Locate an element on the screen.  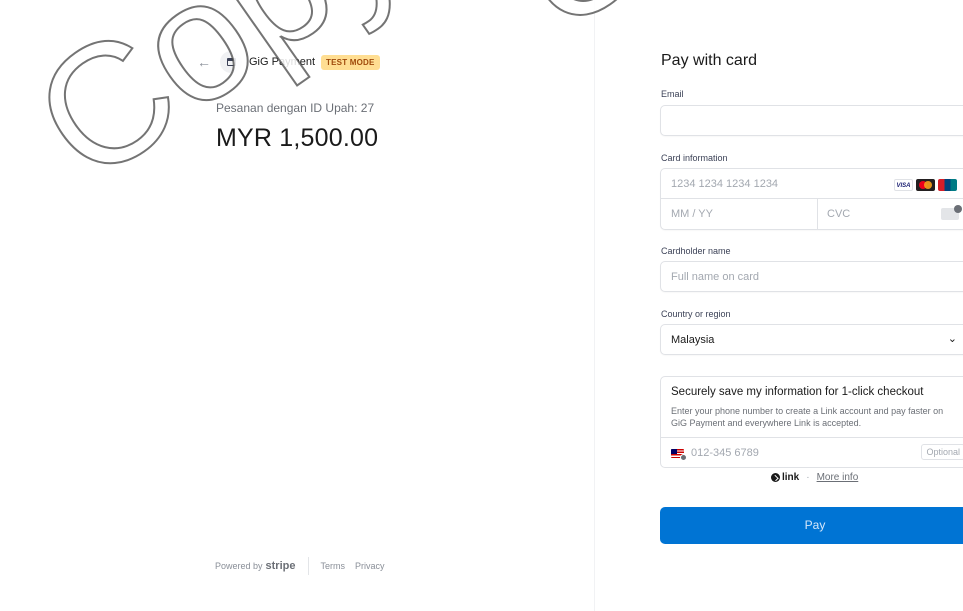
store-icon is located at coordinates (231, 62).